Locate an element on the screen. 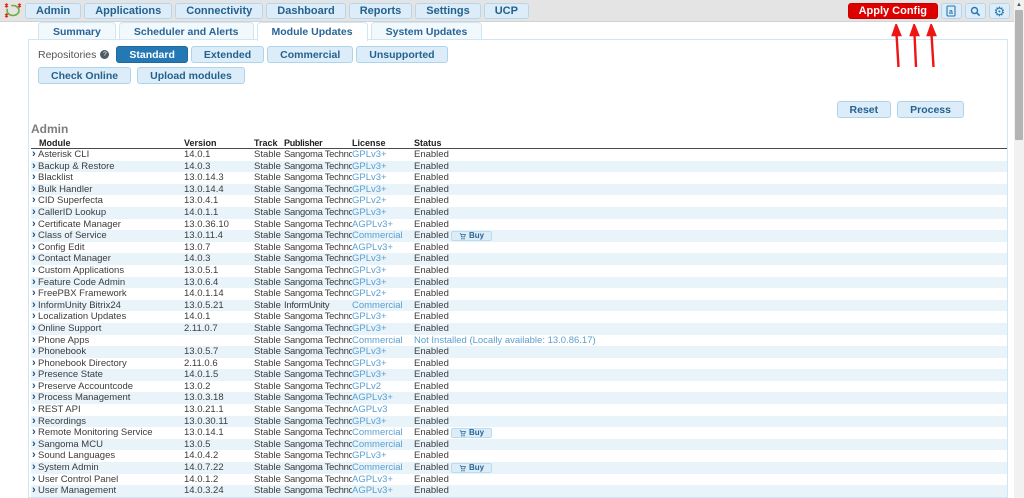 The height and width of the screenshot is (498, 1024). search-button is located at coordinates (975, 11).